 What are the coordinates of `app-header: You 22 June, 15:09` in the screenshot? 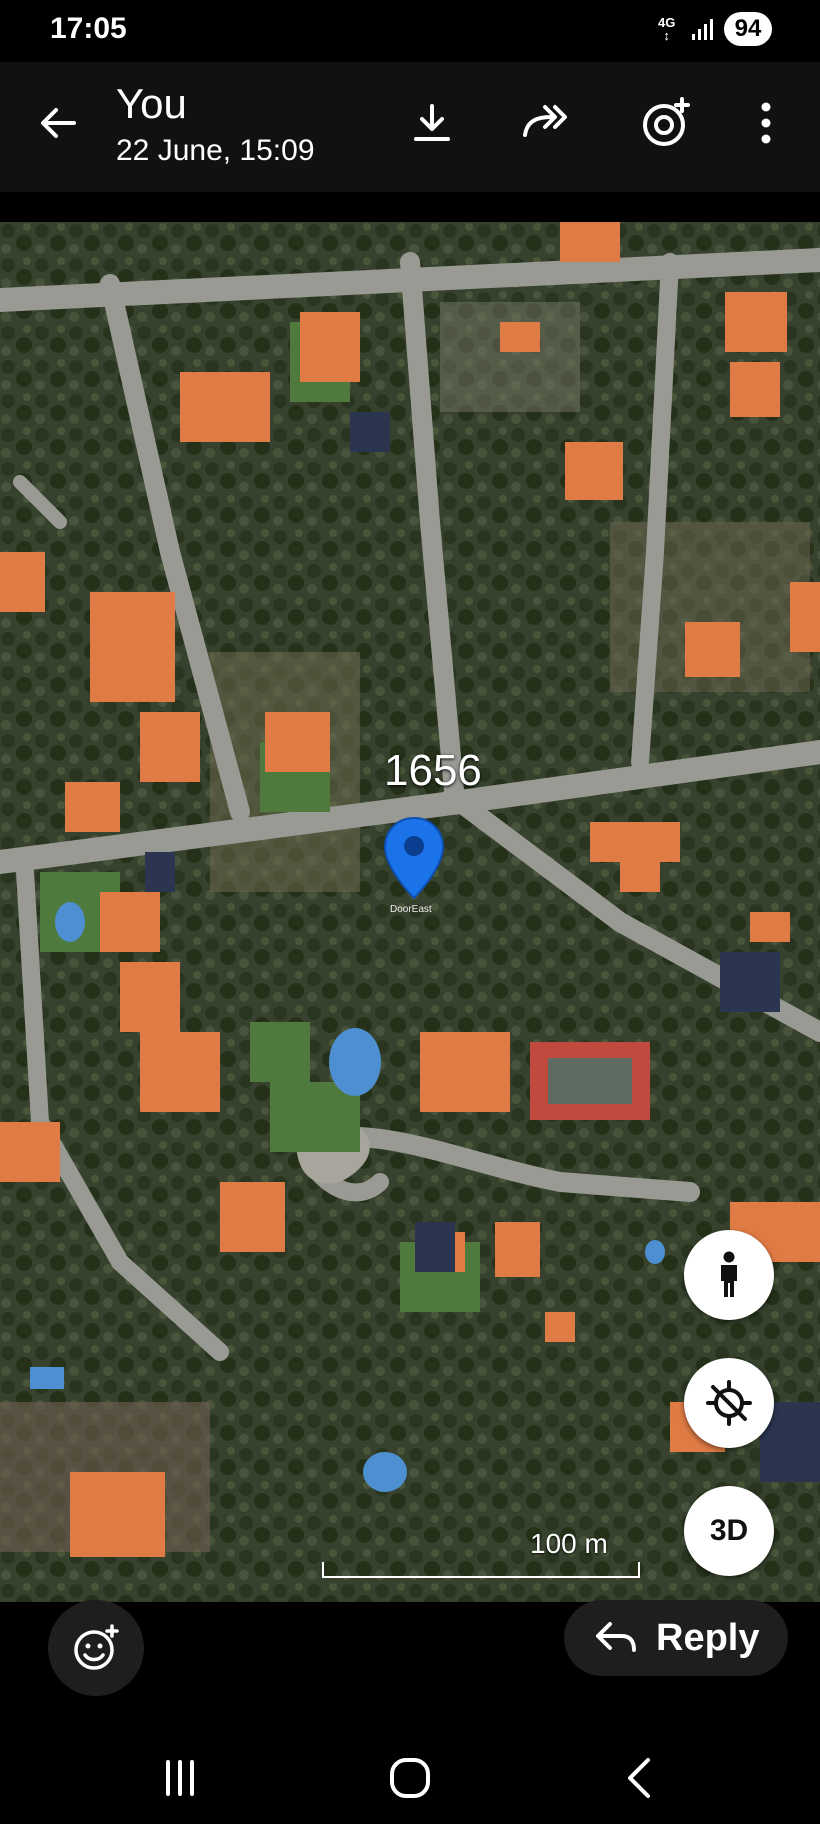 It's located at (410, 127).